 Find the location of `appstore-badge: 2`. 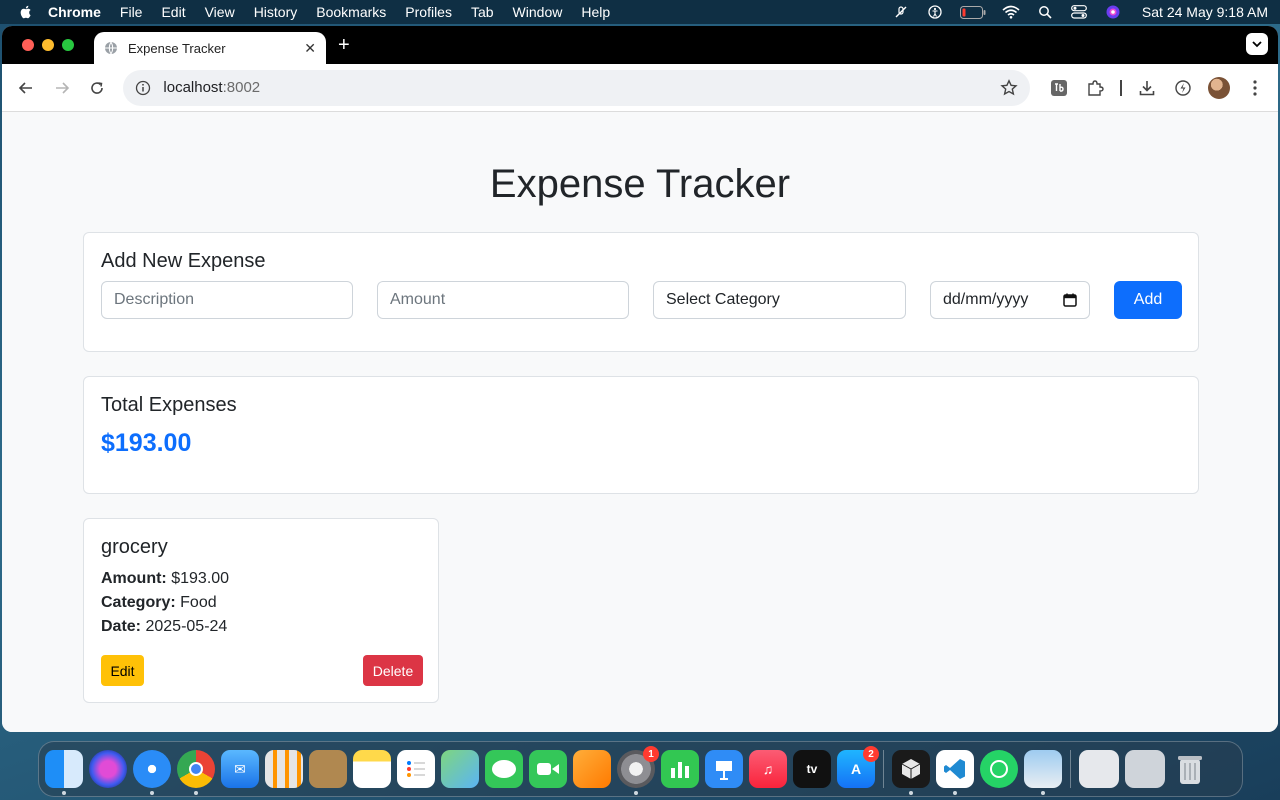

appstore-badge: 2 is located at coordinates (871, 754).